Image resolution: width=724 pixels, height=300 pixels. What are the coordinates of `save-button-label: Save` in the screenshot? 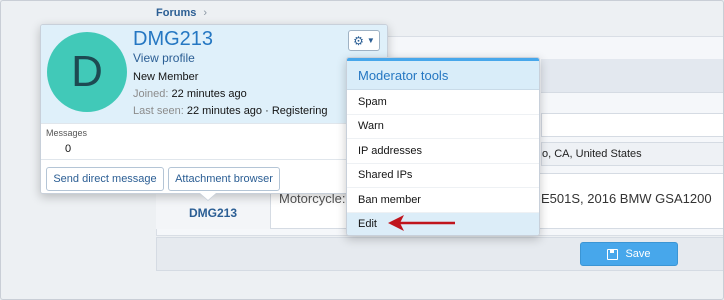 It's located at (638, 254).